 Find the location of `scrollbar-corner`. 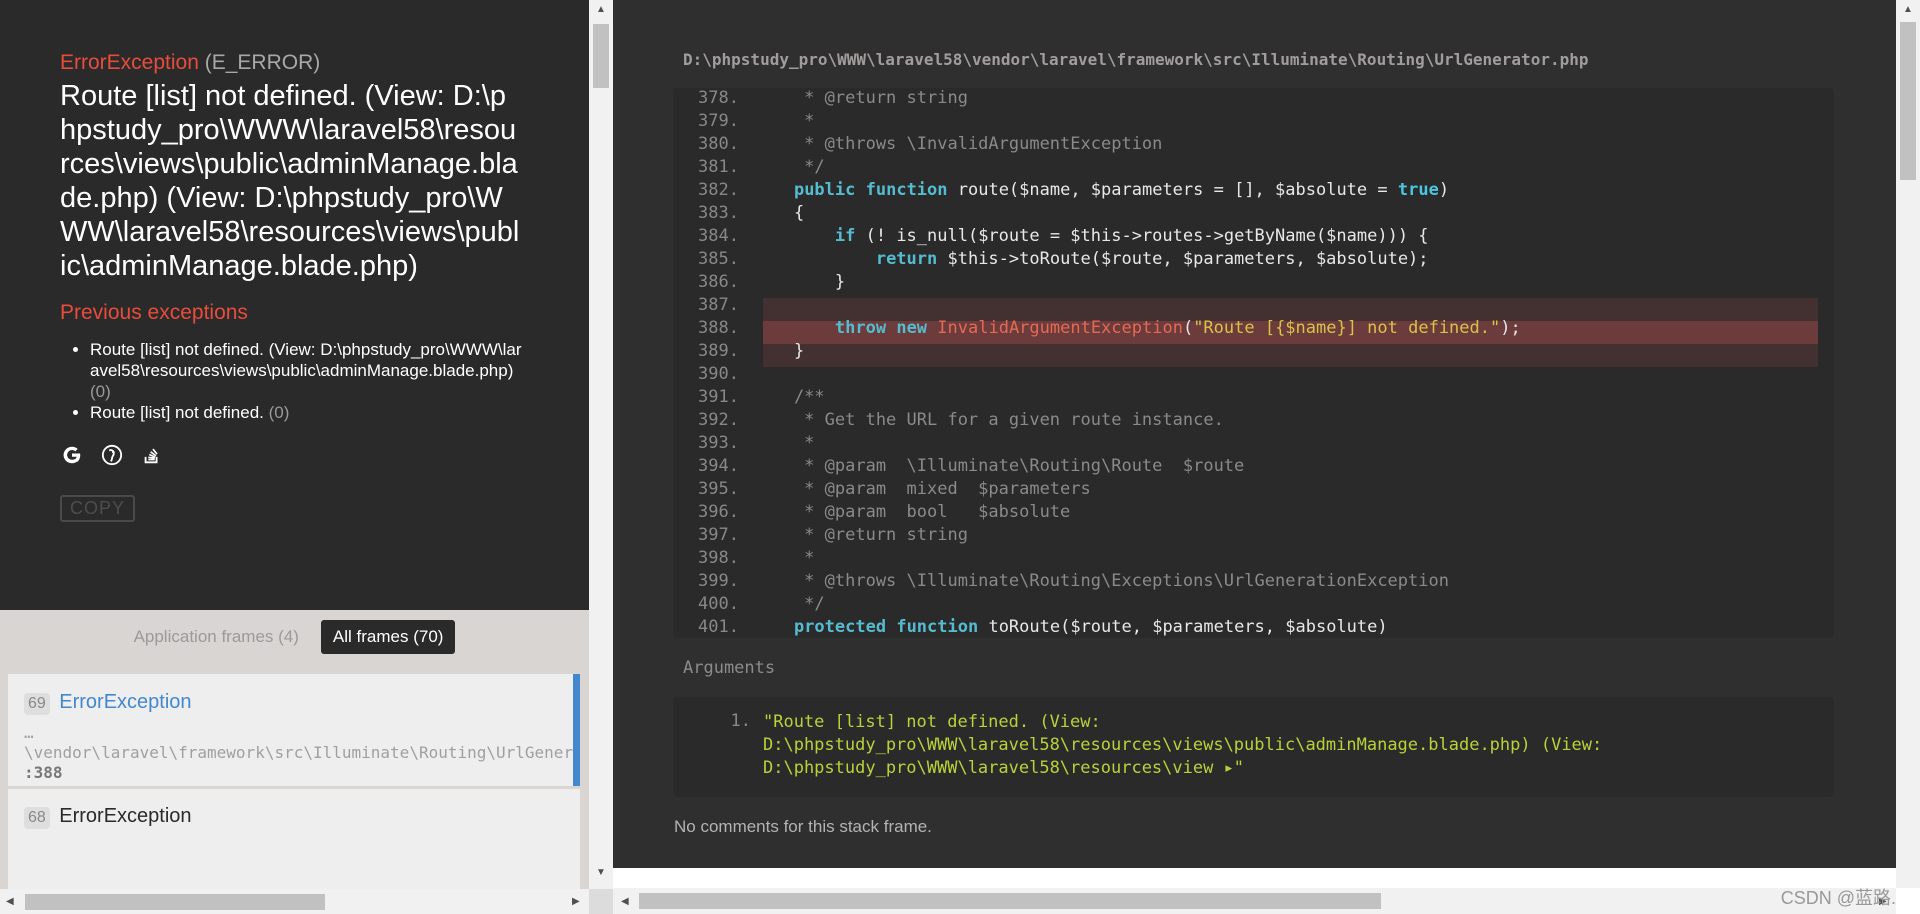

scrollbar-corner is located at coordinates (601, 901).